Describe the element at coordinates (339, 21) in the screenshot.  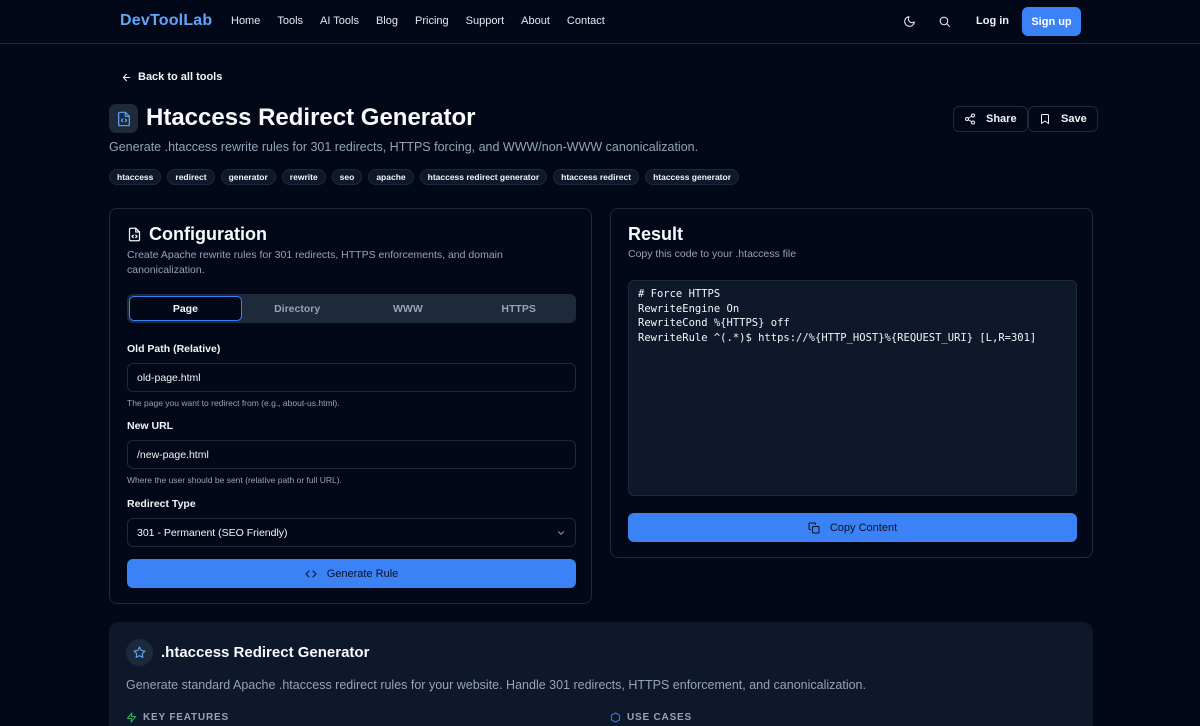
I see `nav-link-ai-tools: AI Tools` at that location.